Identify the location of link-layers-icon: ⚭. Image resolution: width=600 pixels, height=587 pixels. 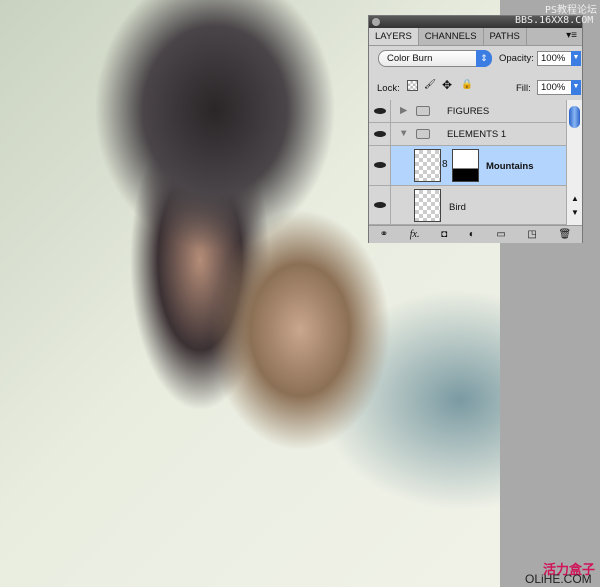
(384, 234).